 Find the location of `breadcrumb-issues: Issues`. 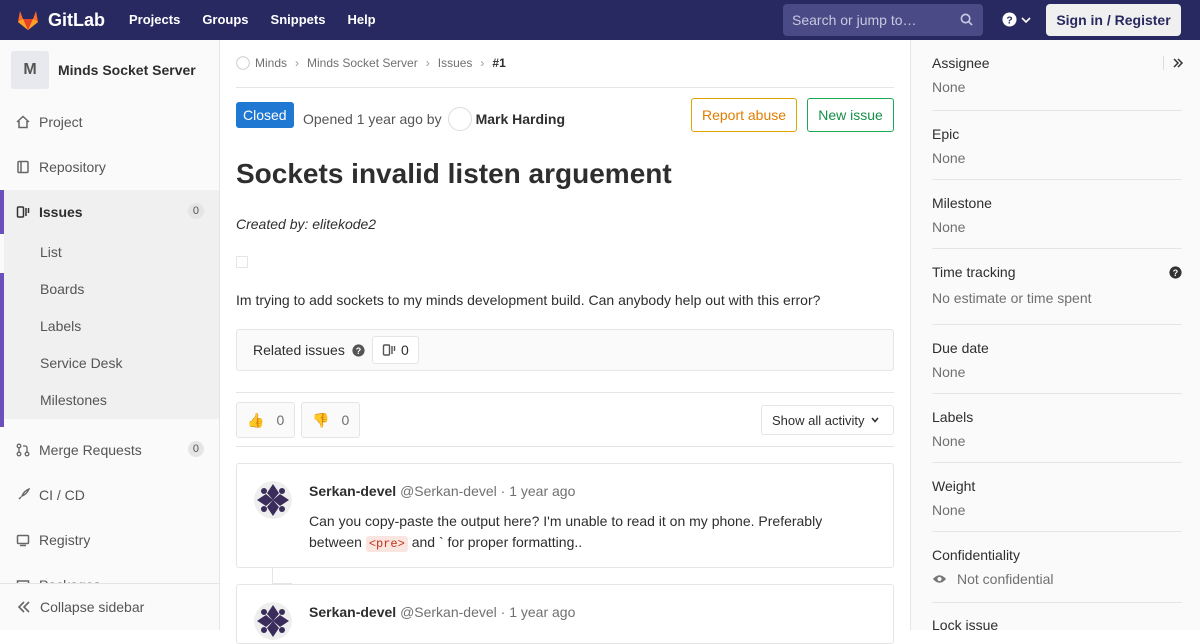

breadcrumb-issues: Issues is located at coordinates (455, 63).